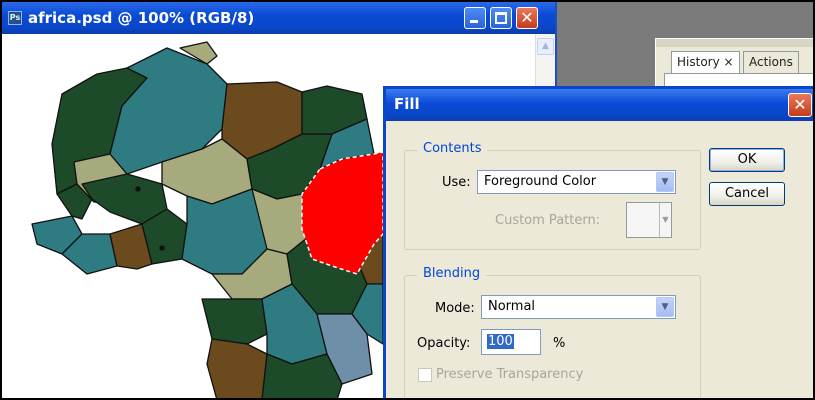 The image size is (815, 400). What do you see at coordinates (500, 341) in the screenshot?
I see `opacity-value: 100` at bounding box center [500, 341].